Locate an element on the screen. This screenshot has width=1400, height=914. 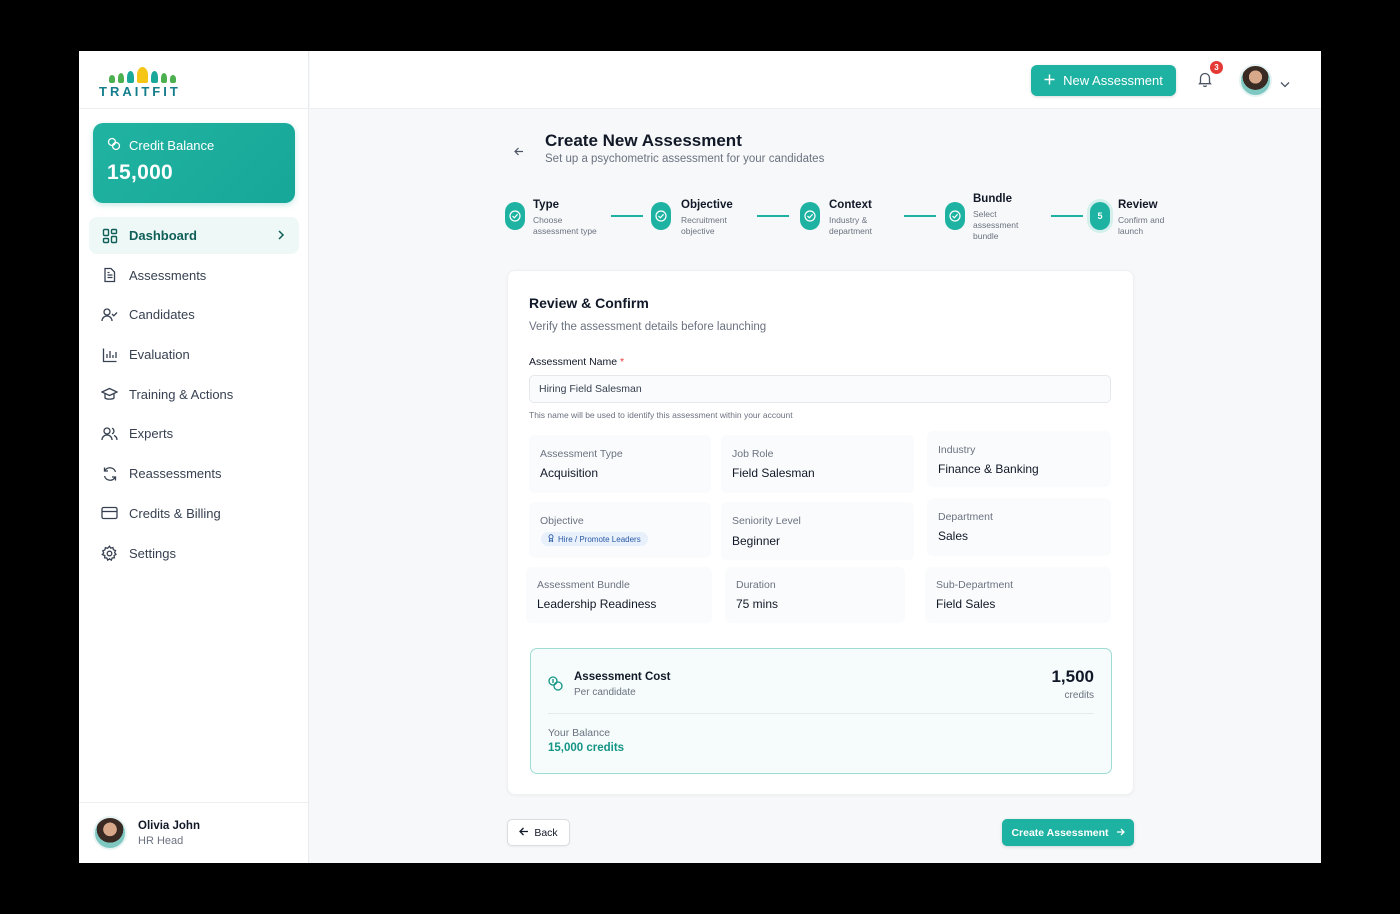
page-title: Create New Assessment is located at coordinates (643, 140).